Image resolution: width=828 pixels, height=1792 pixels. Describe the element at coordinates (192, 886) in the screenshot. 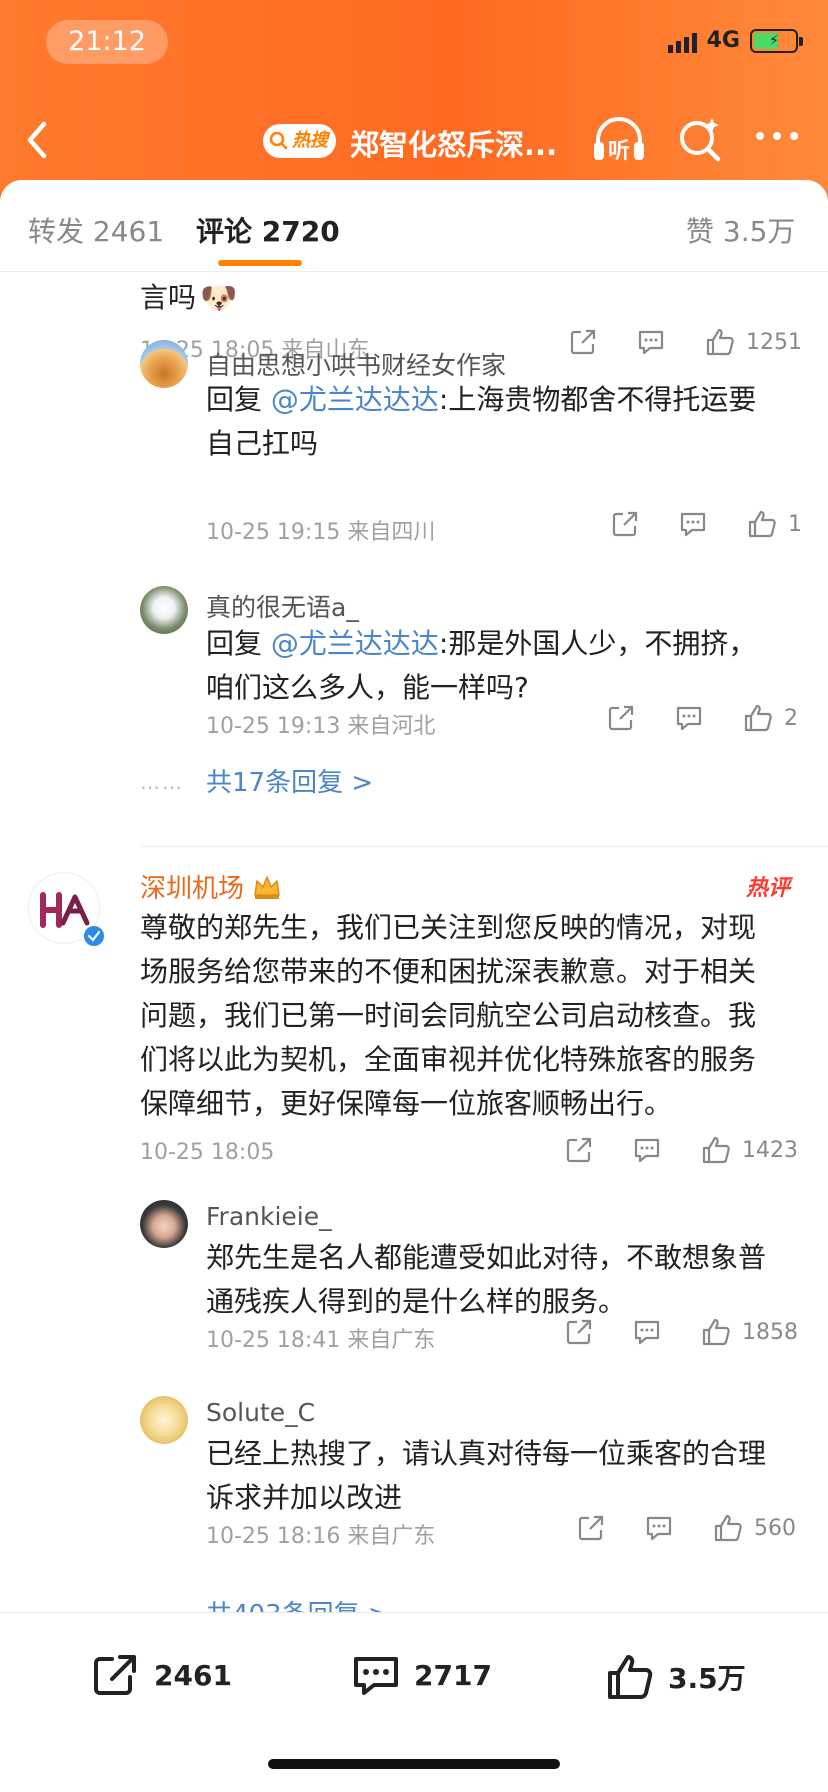

I see `comment-username: 深圳机场` at that location.